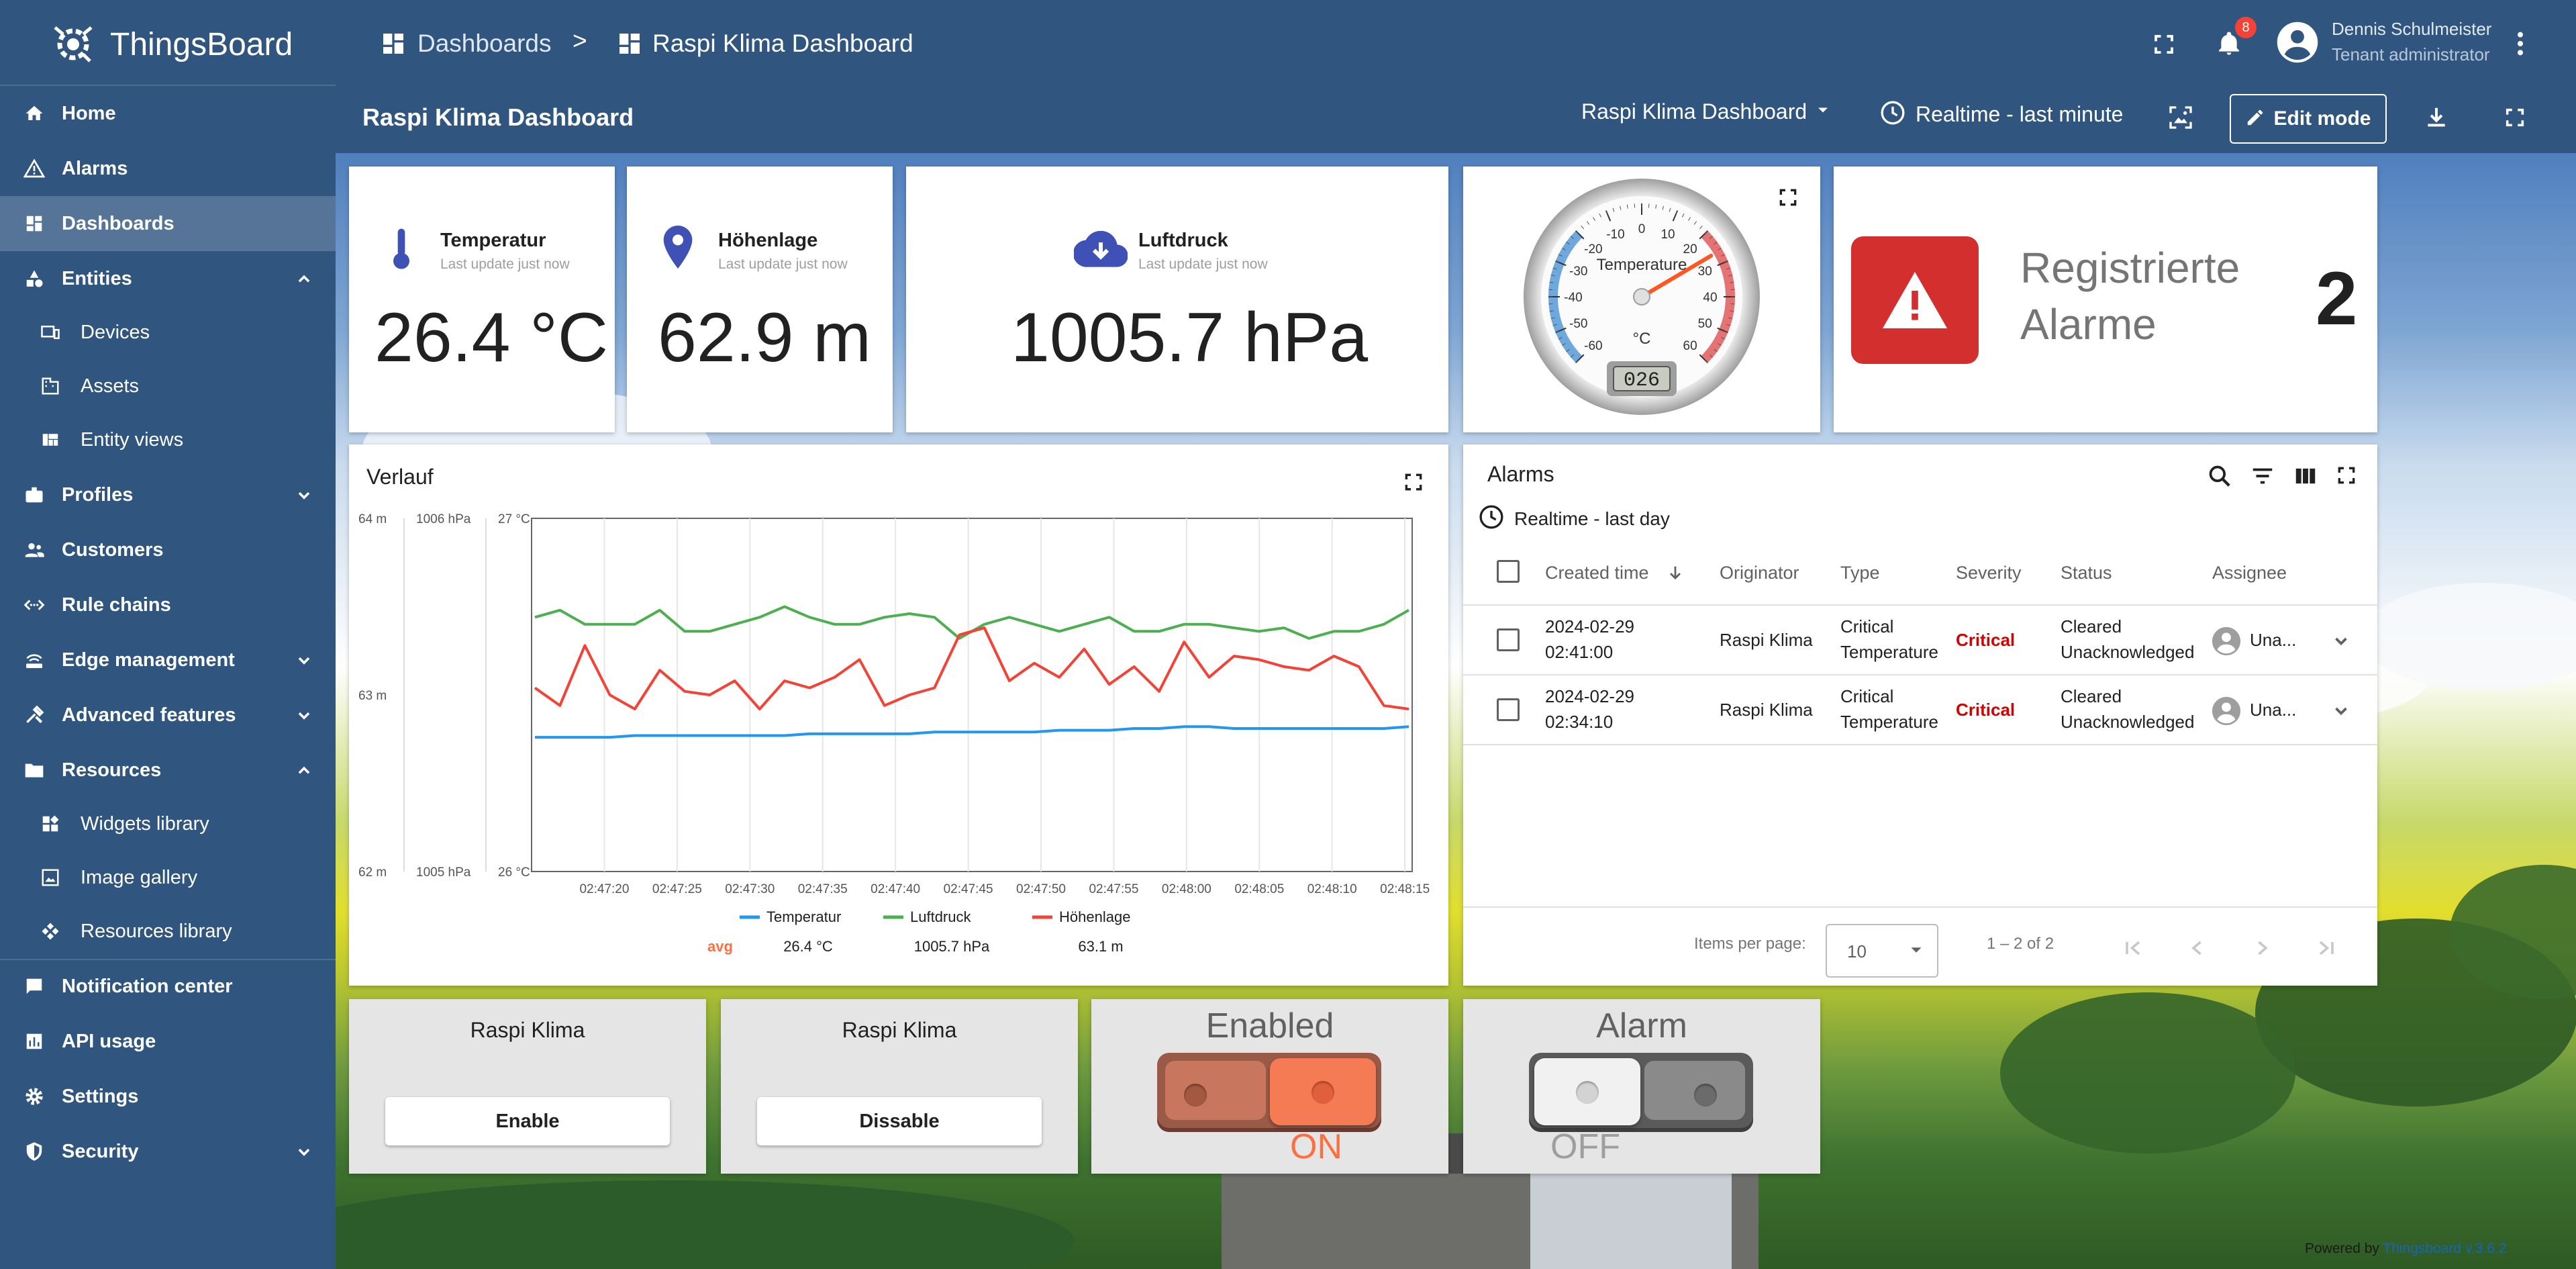 Image resolution: width=2576 pixels, height=1269 pixels. Describe the element at coordinates (2255, 119) in the screenshot. I see `edit-icon` at that location.